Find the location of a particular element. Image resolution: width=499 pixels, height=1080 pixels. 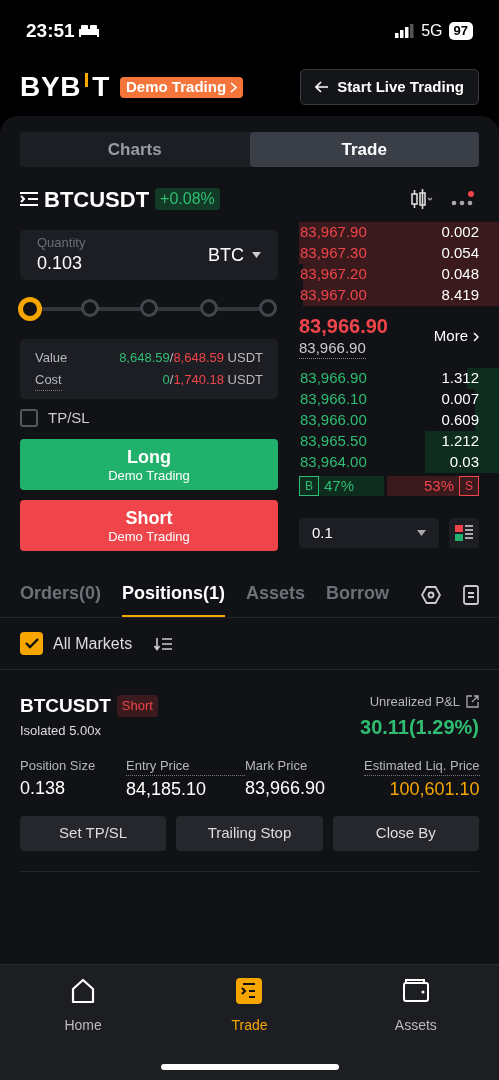

view-tab: Trade is located at coordinates (364, 149).